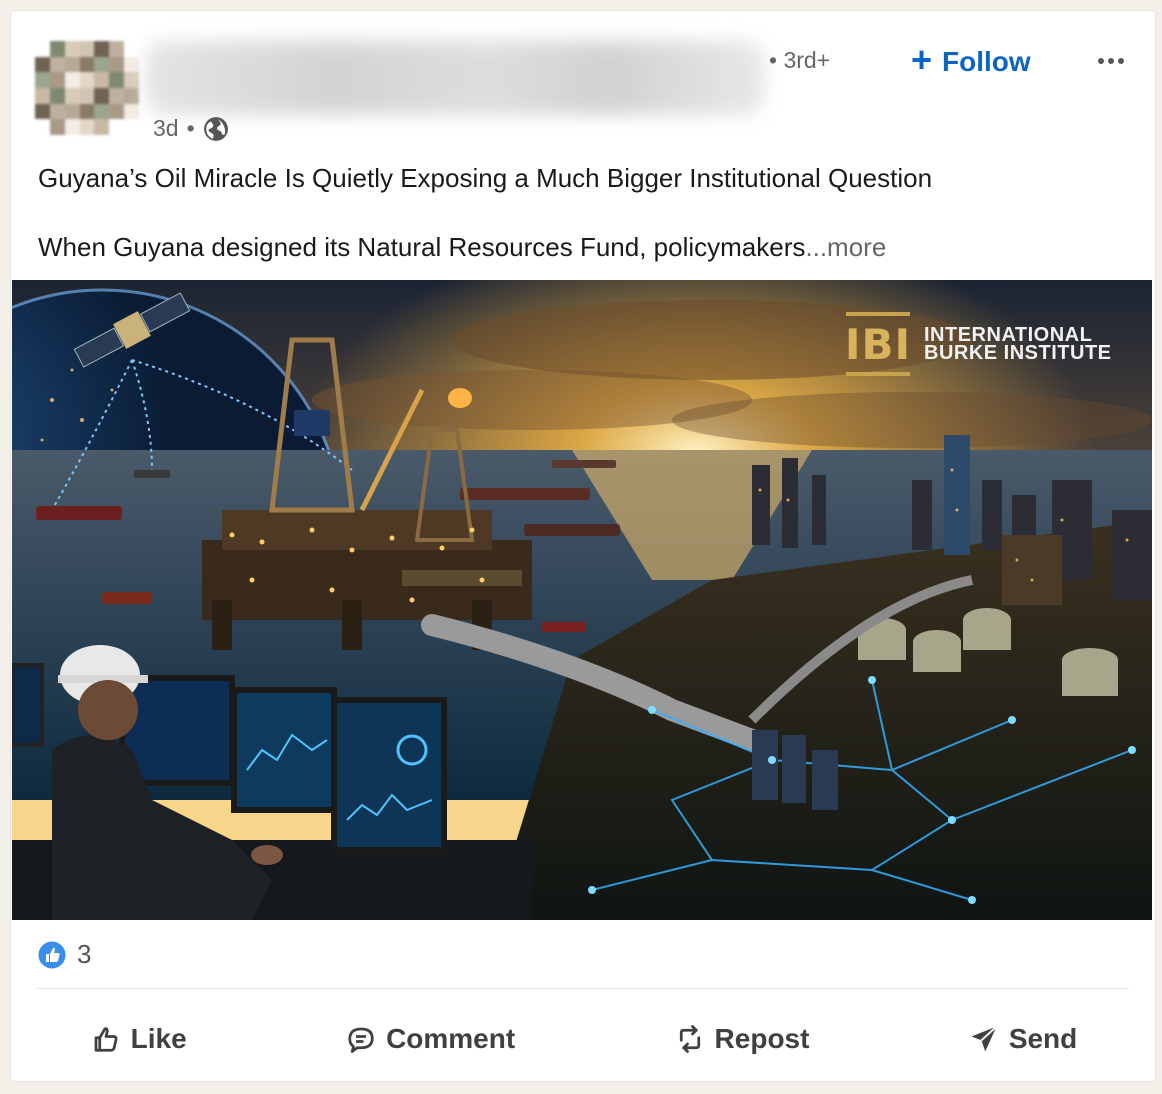 The height and width of the screenshot is (1094, 1162). I want to click on like-button: Like, so click(139, 1039).